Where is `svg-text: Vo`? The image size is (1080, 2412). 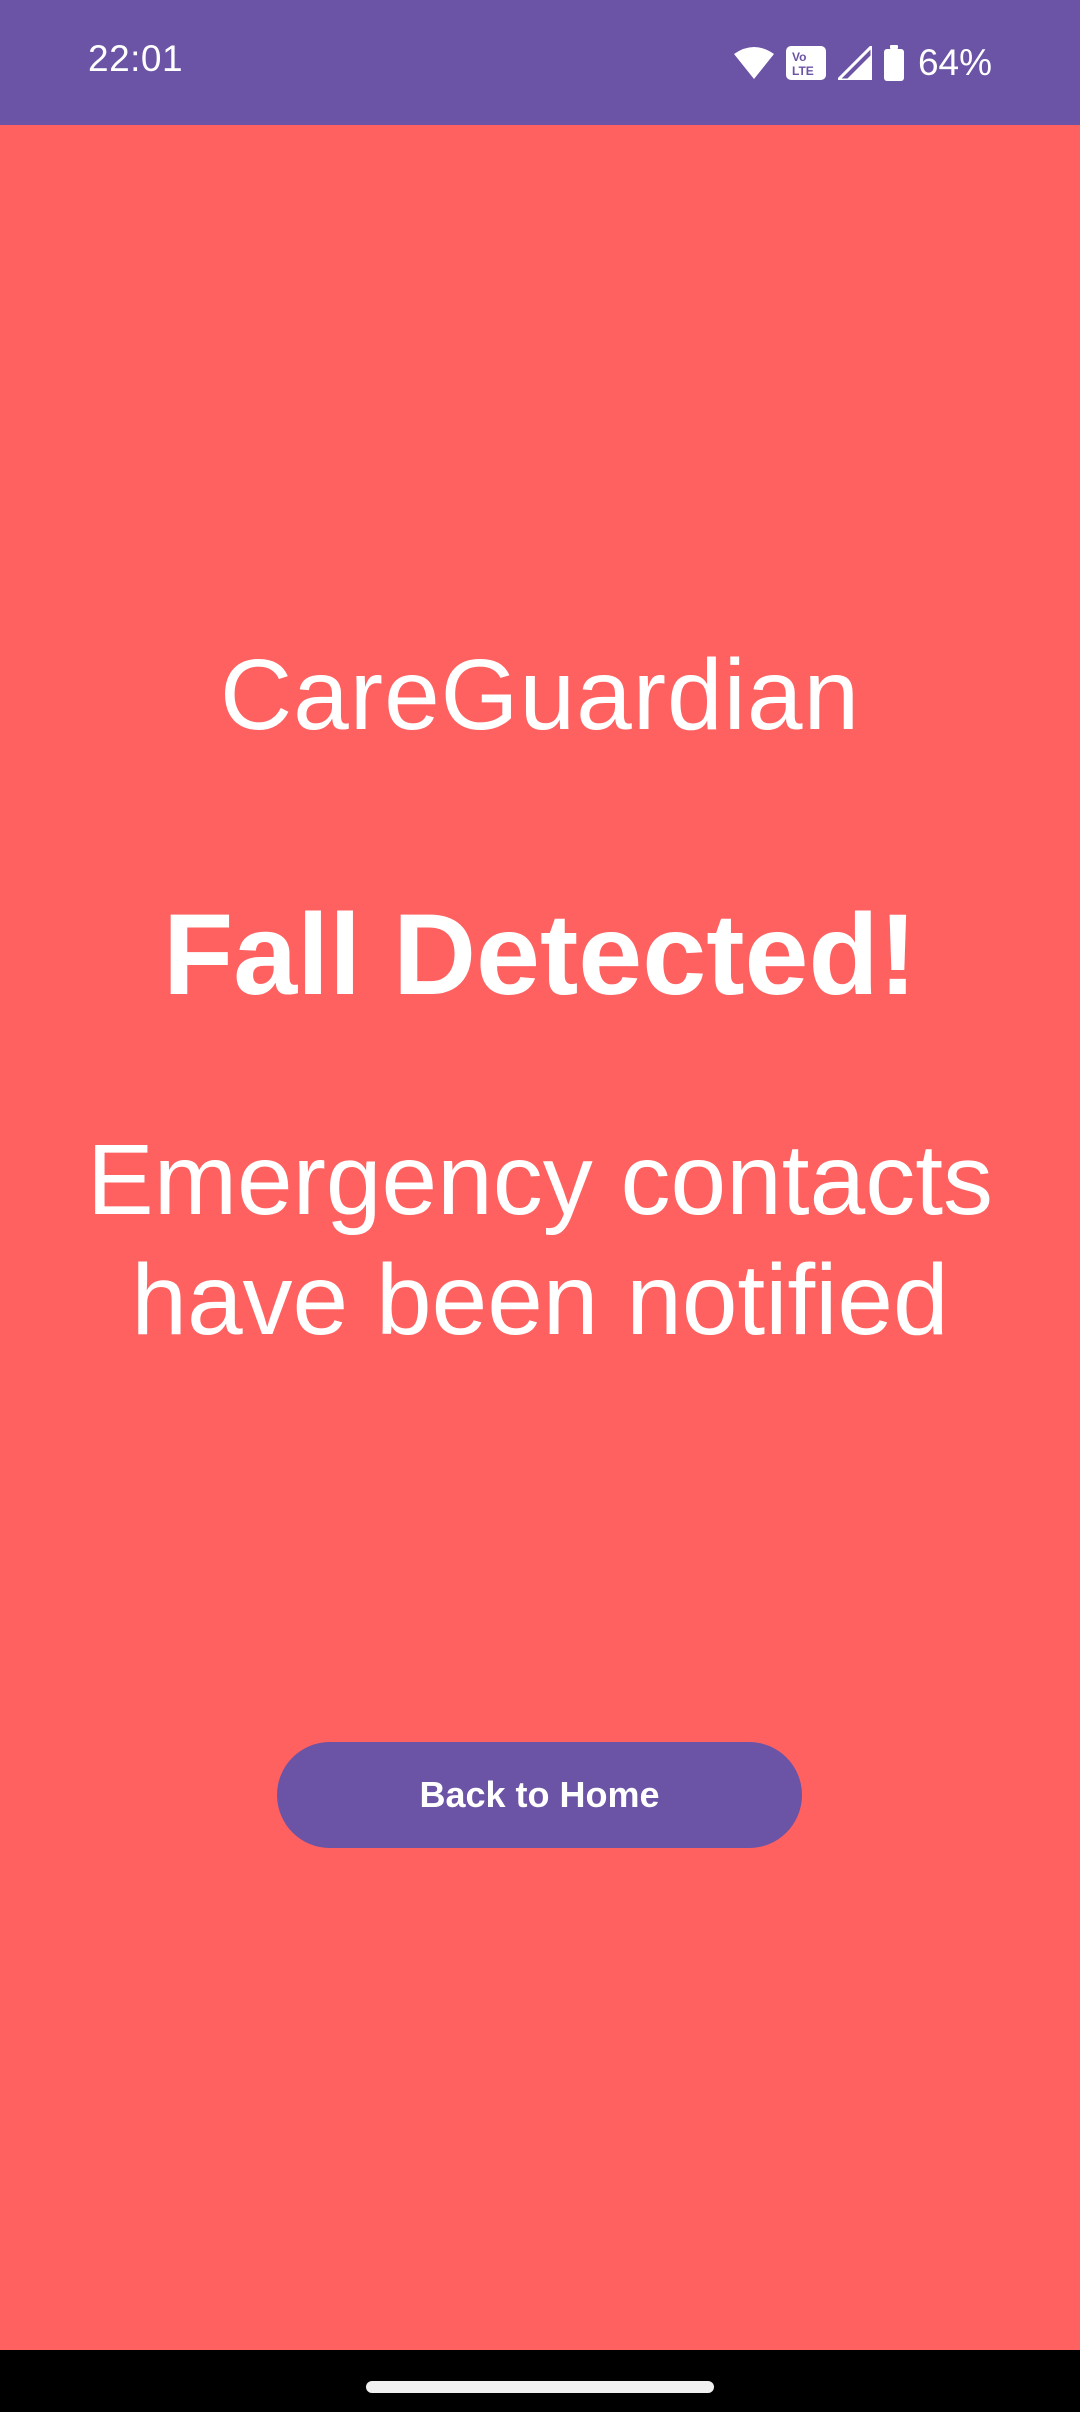 svg-text: Vo is located at coordinates (799, 57).